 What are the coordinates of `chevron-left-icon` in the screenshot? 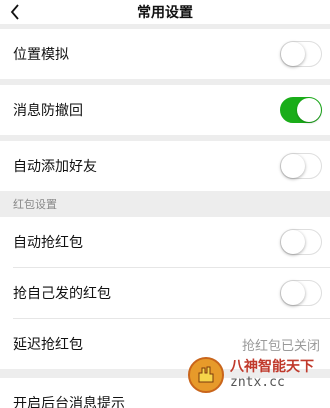 It's located at (14, 12).